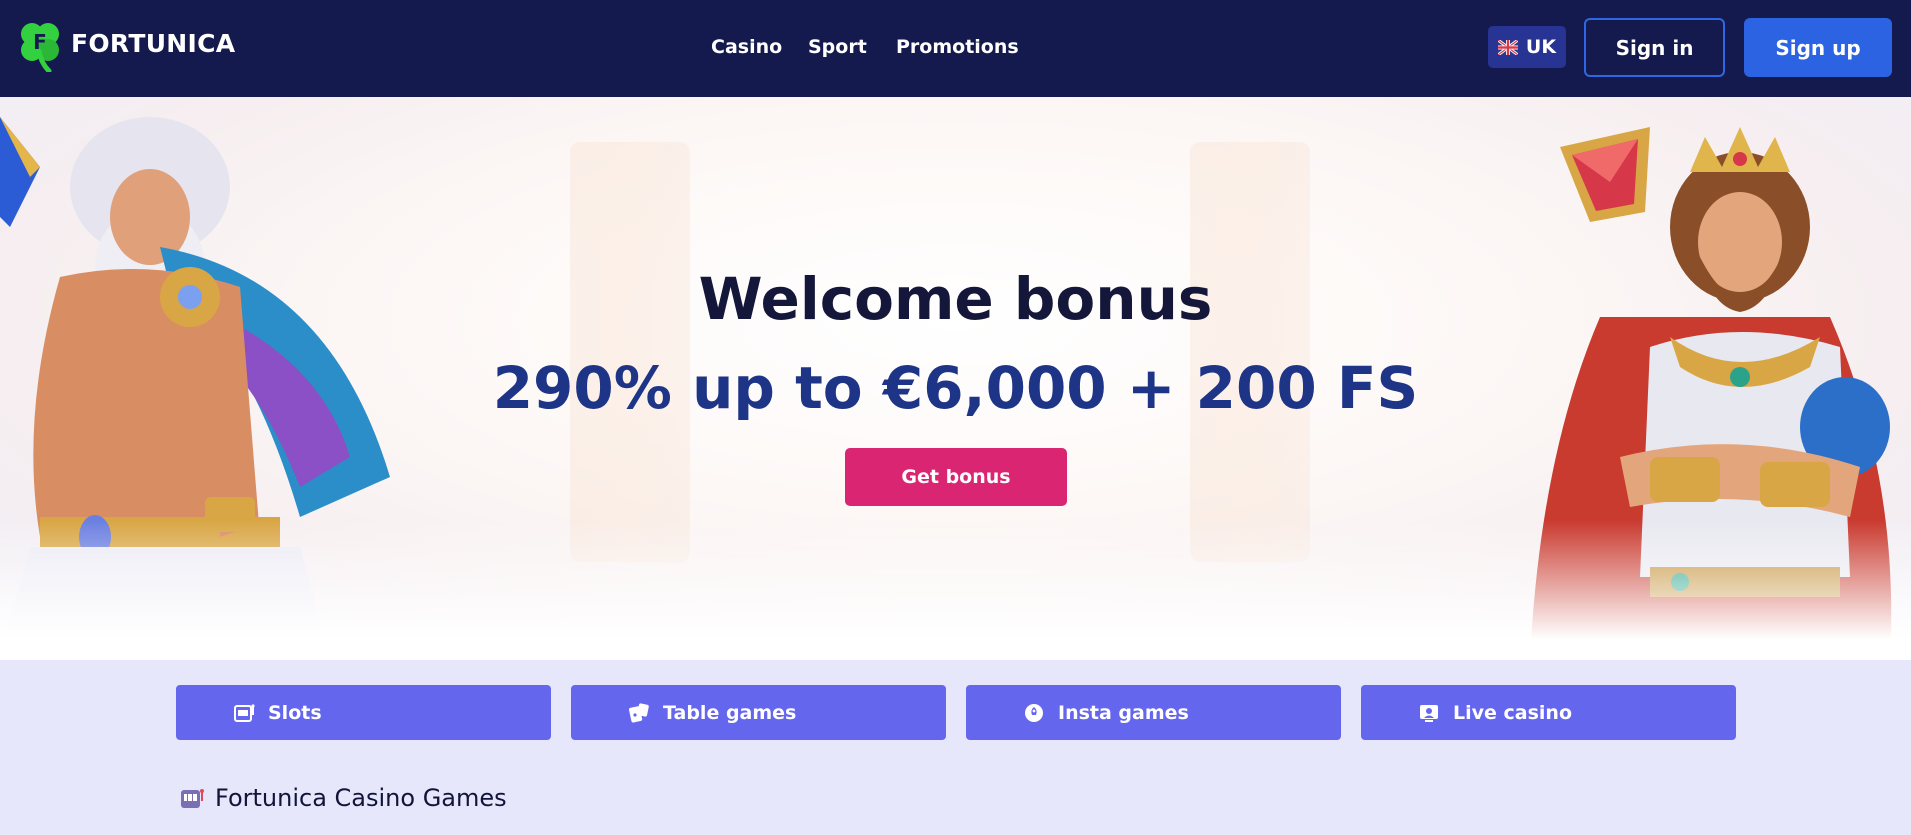 The image size is (1911, 835). Describe the element at coordinates (1034, 712) in the screenshot. I see `rocket-icon` at that location.